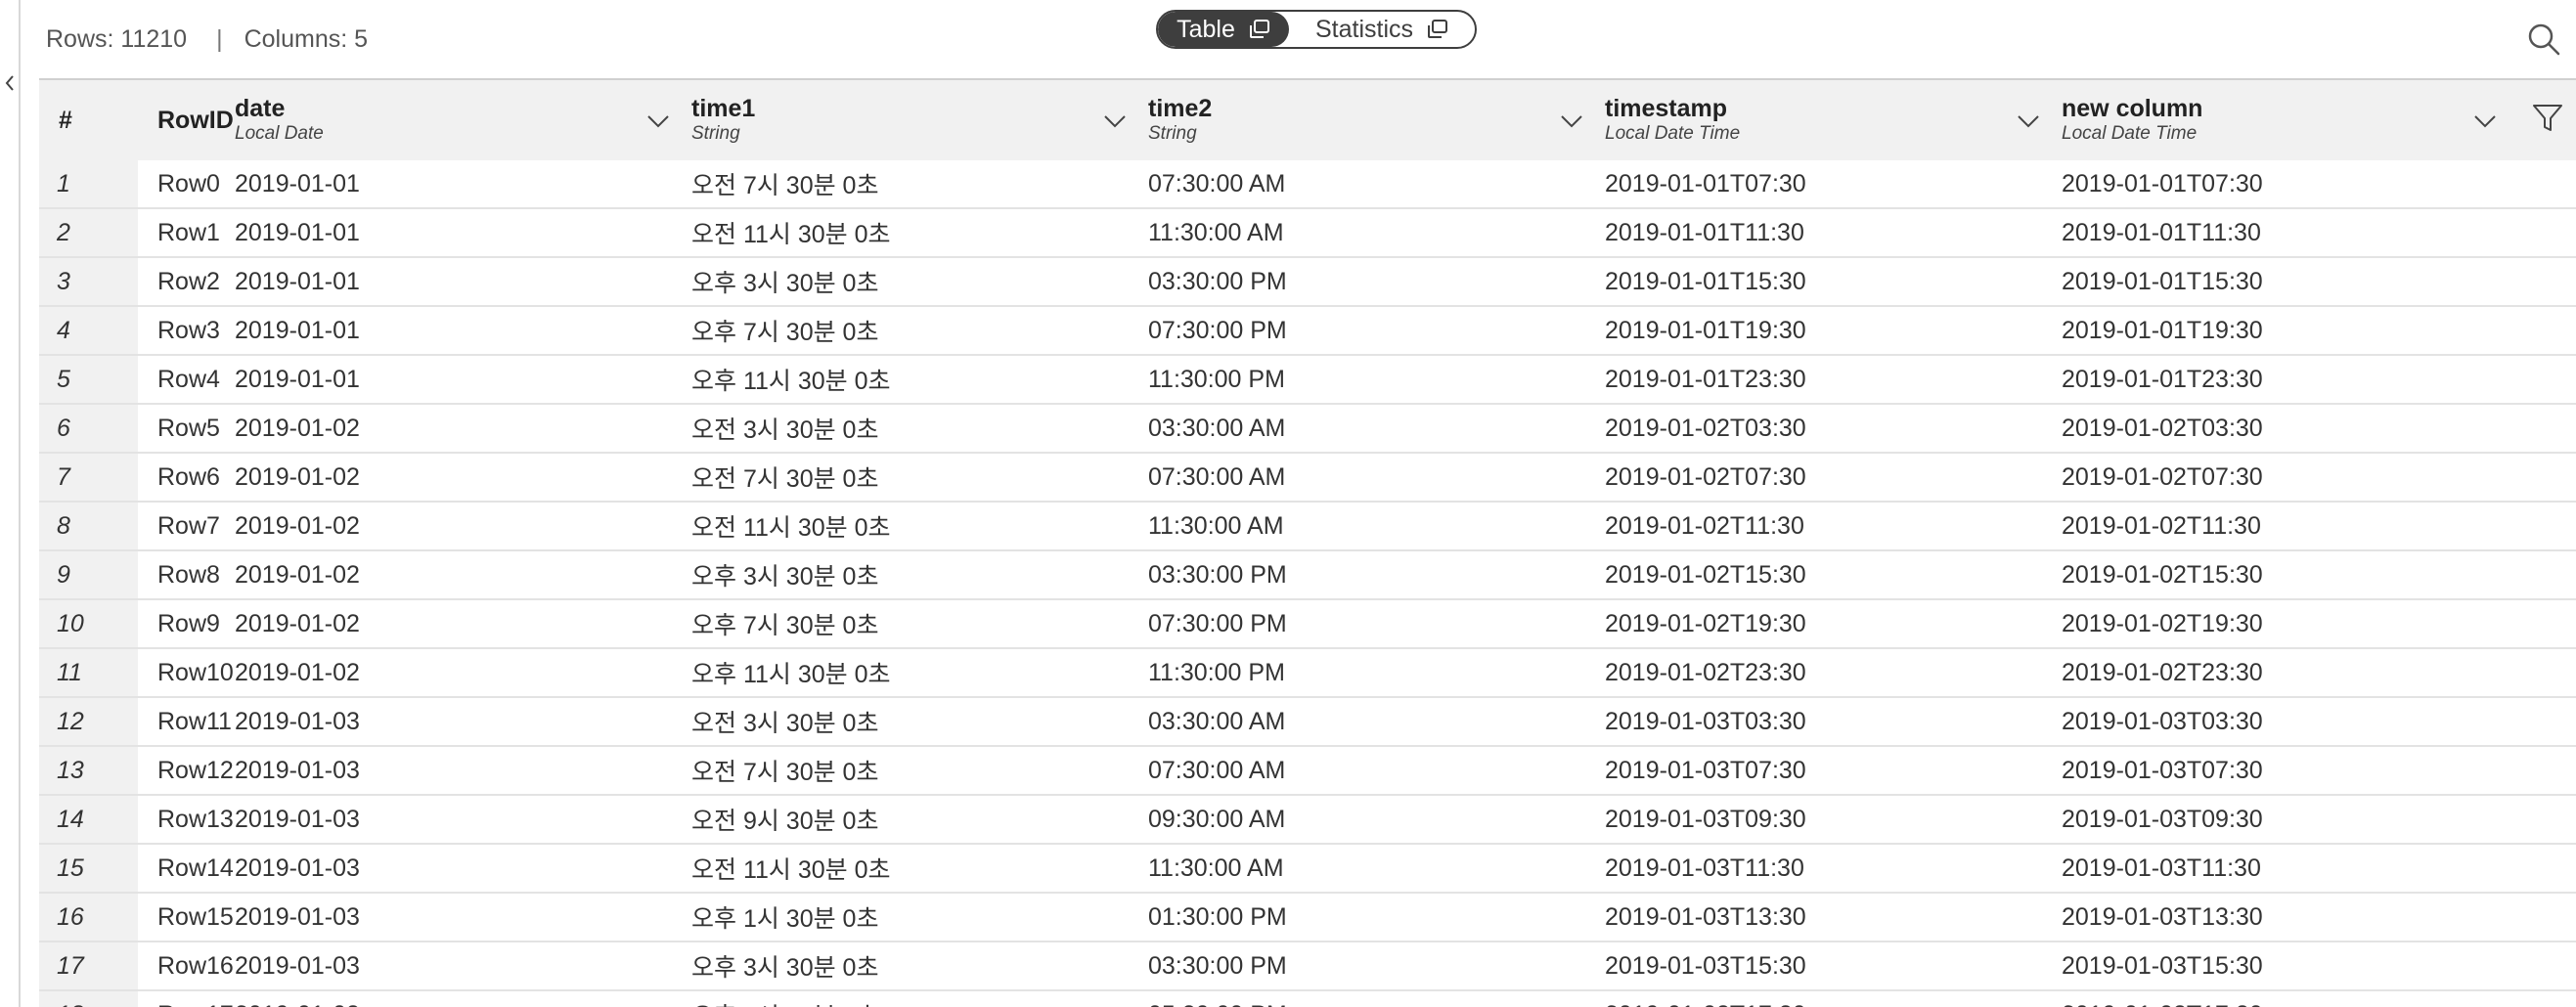  Describe the element at coordinates (1833, 119) in the screenshot. I see `column-header-timestamp: timestamp Local Date Time` at that location.